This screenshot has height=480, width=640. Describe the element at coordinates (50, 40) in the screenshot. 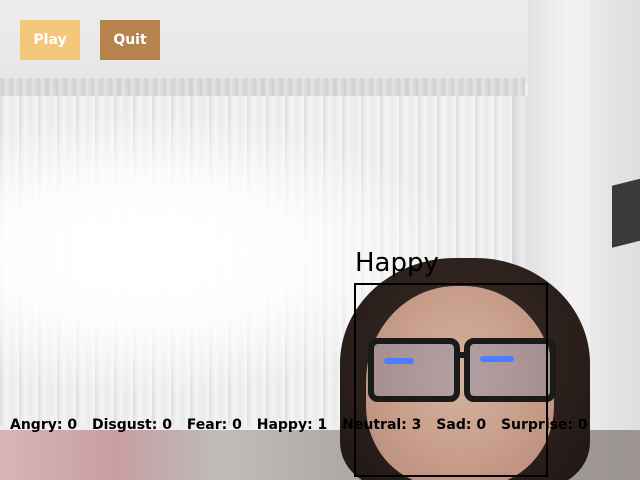

I see `play-button: Play` at that location.